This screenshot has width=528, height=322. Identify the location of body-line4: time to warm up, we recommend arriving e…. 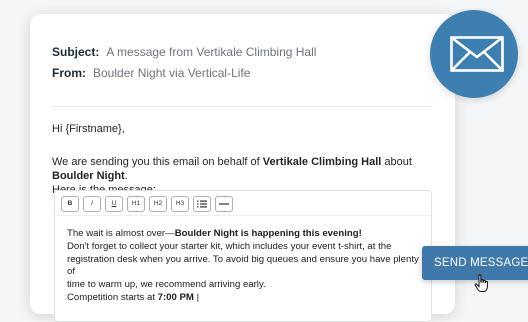
(166, 285).